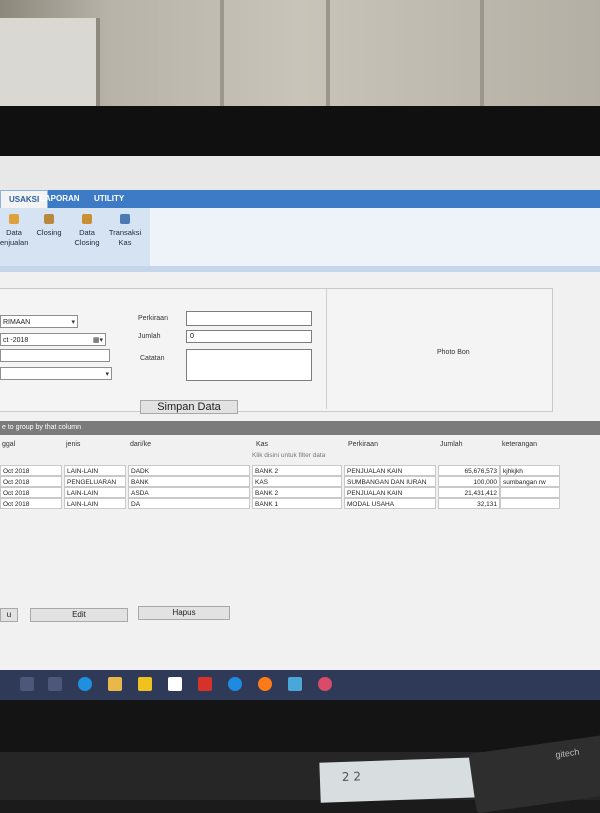 This screenshot has height=813, width=600. Describe the element at coordinates (27, 684) in the screenshot. I see `start-icon` at that location.